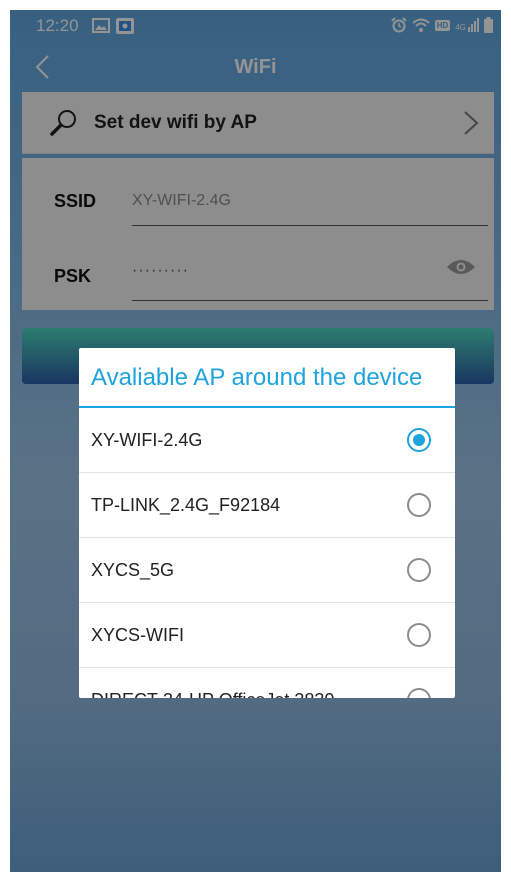 This screenshot has height=872, width=511. Describe the element at coordinates (133, 570) in the screenshot. I see `ap-name: XYCS_5G` at that location.